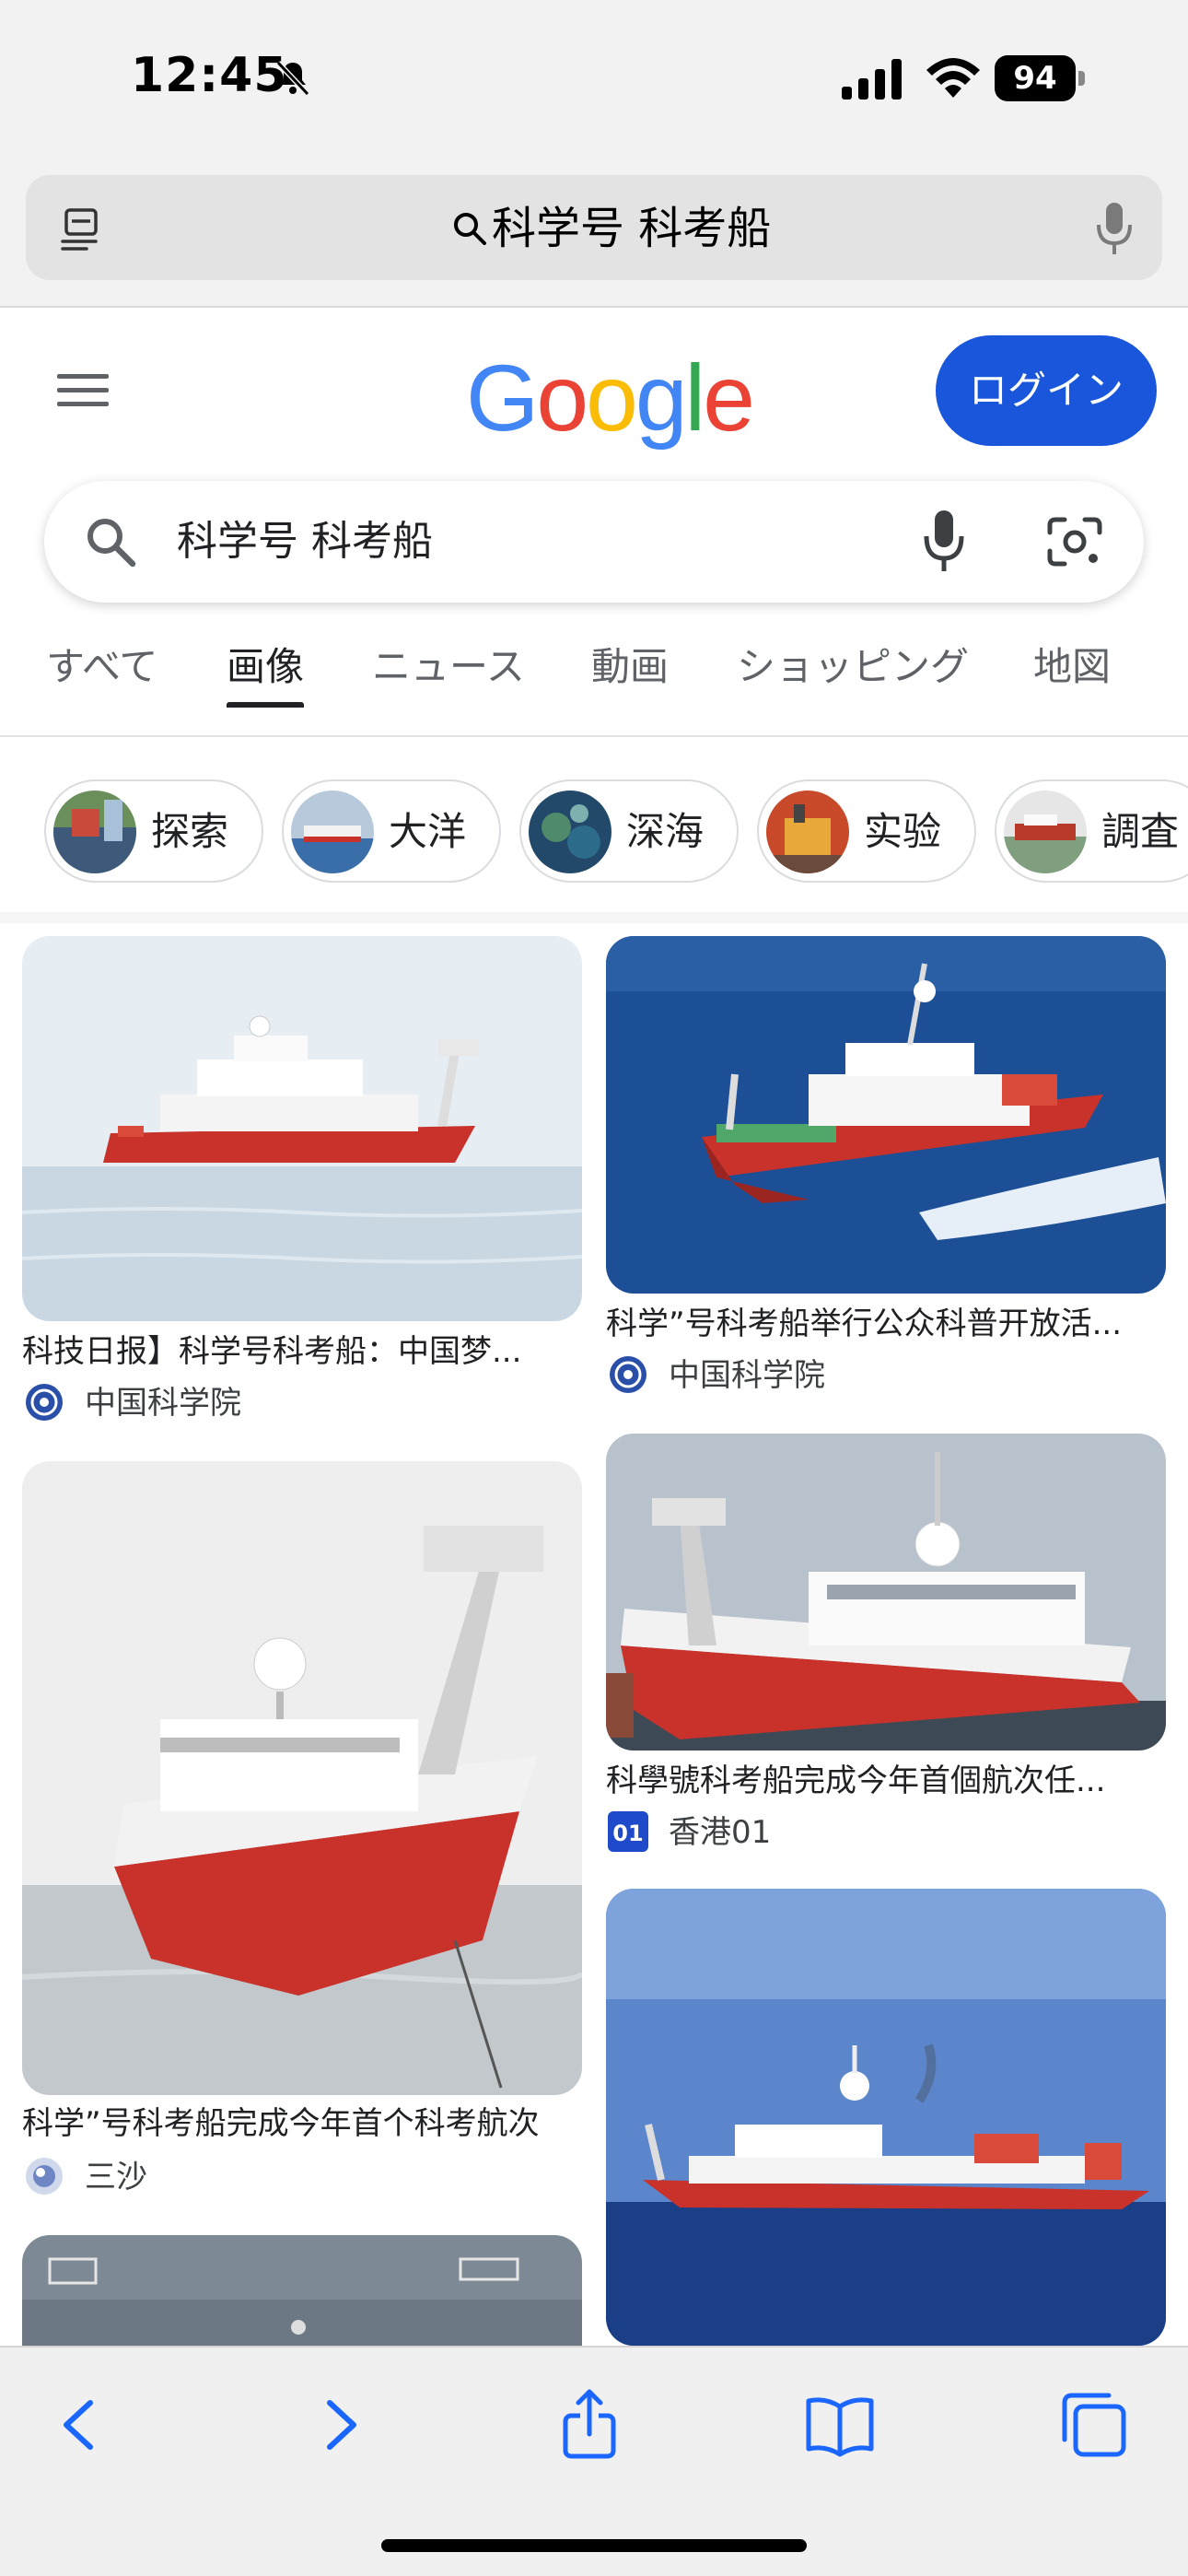 This screenshot has width=1188, height=2576. Describe the element at coordinates (82, 391) in the screenshot. I see `main-menu-icon` at that location.